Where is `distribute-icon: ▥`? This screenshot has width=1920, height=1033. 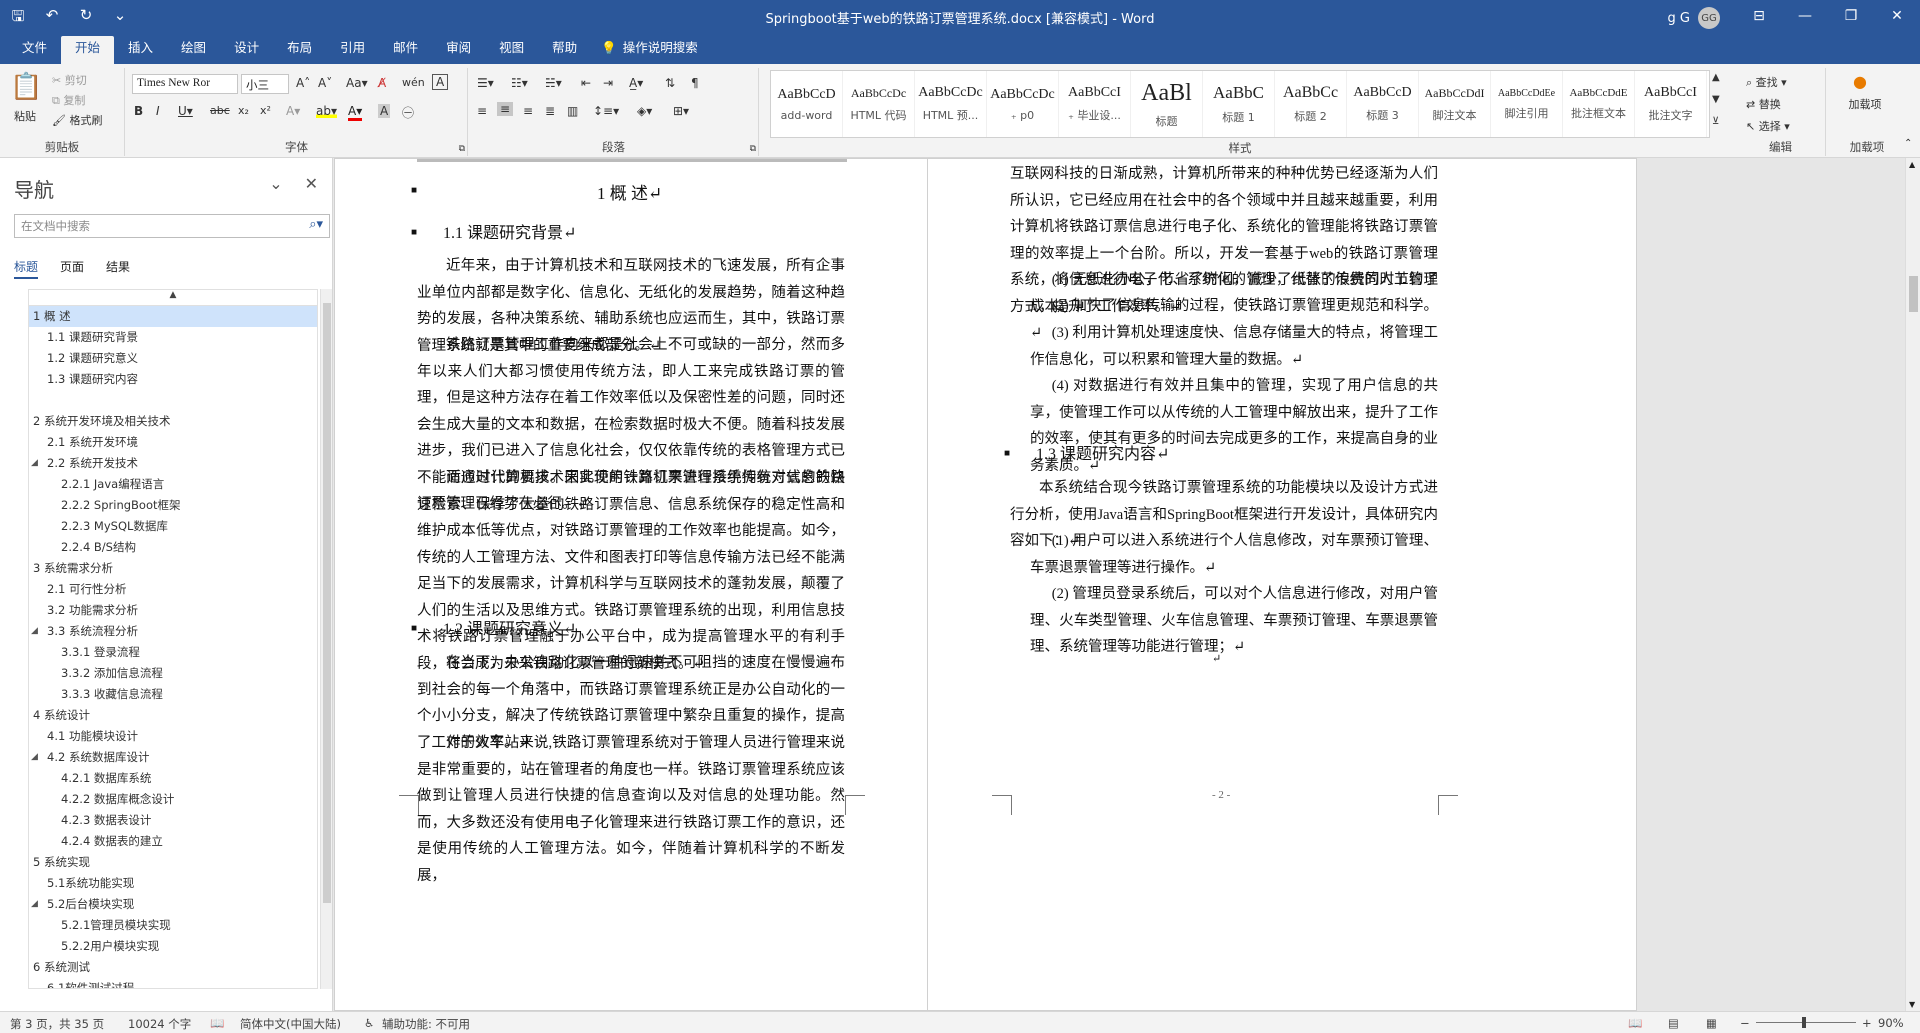
distribute-icon: ▥ is located at coordinates (572, 111).